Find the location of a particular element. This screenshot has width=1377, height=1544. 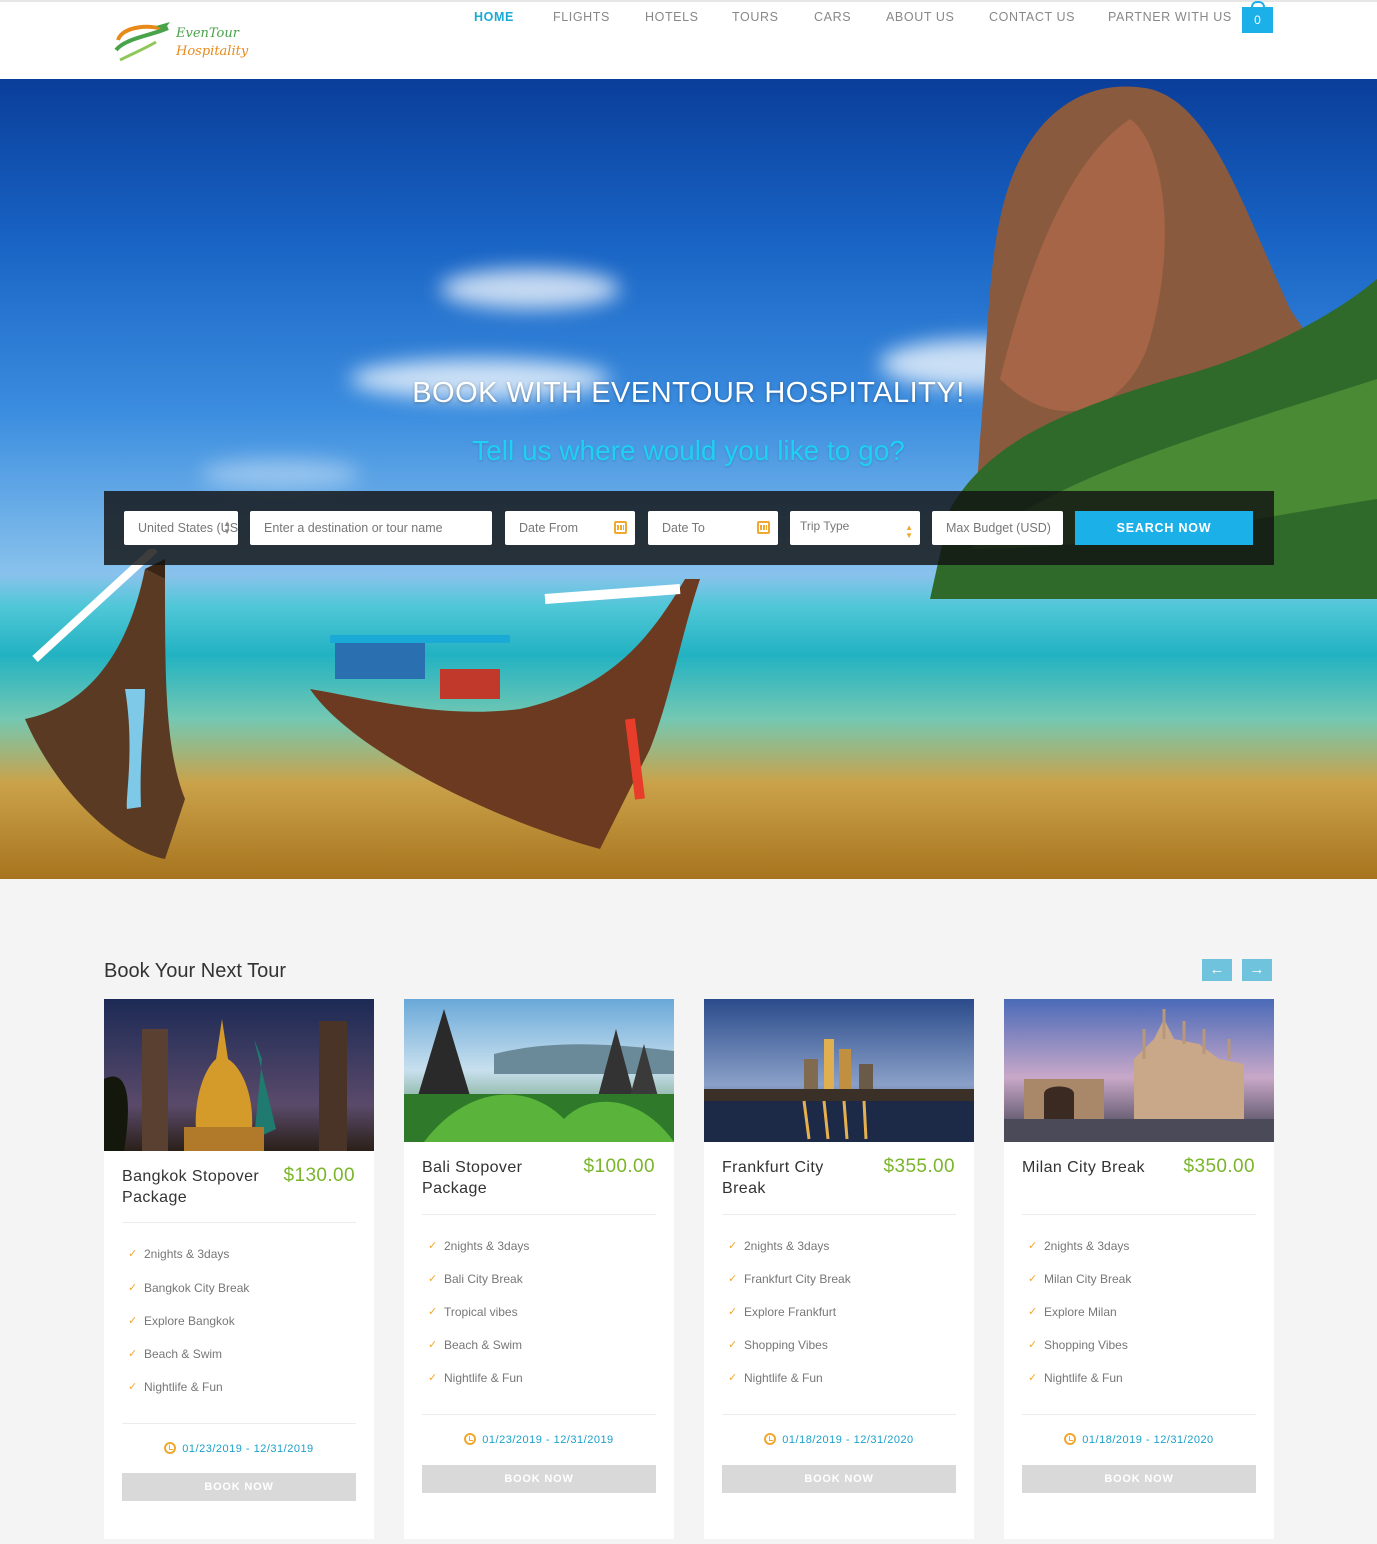

nav-hotels: HOTELS is located at coordinates (672, 17).